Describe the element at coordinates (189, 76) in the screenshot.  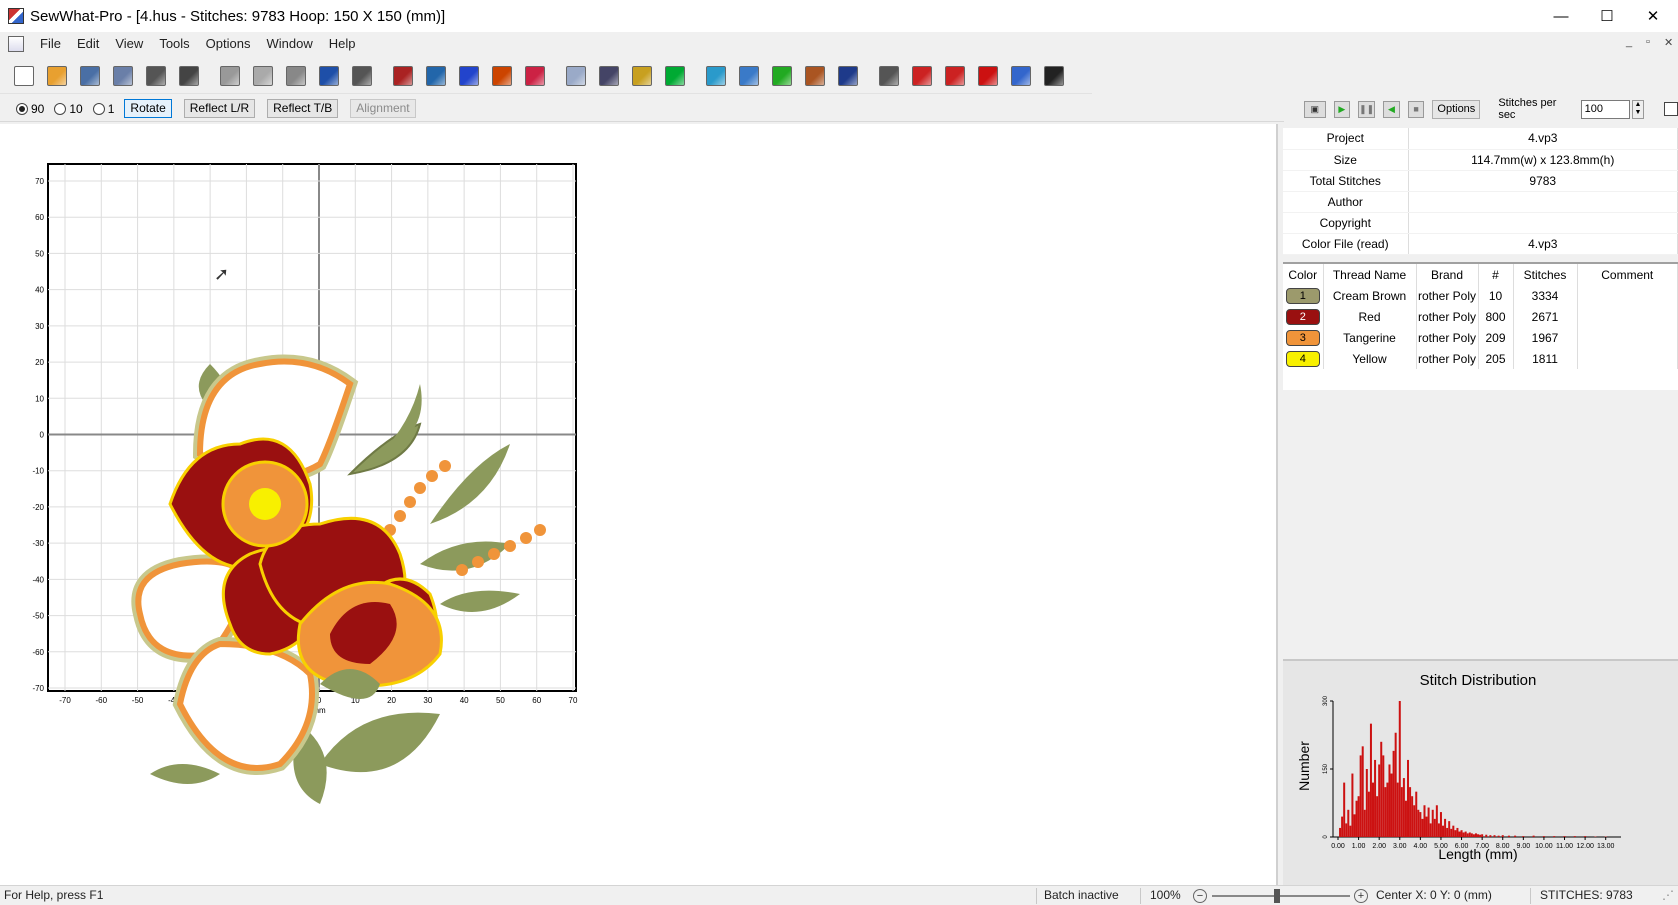
I see `print-preview-button` at that location.